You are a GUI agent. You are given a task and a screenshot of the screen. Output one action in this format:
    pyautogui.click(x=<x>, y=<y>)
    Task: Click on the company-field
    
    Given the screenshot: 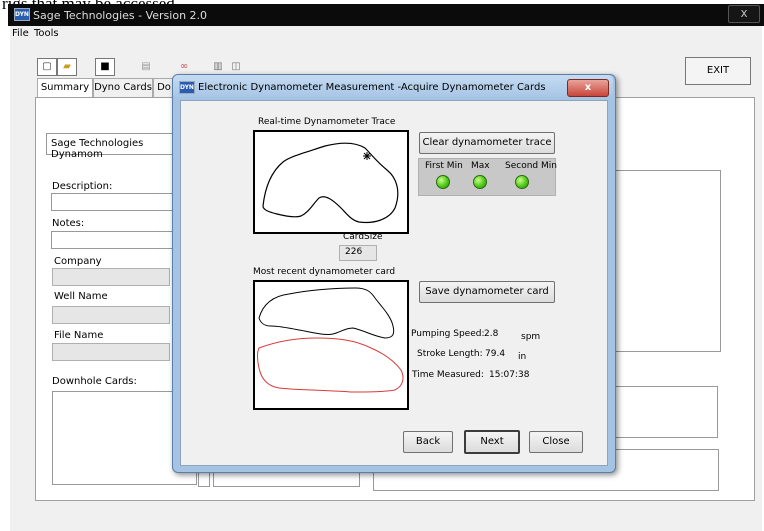 What is the action you would take?
    pyautogui.click(x=111, y=277)
    